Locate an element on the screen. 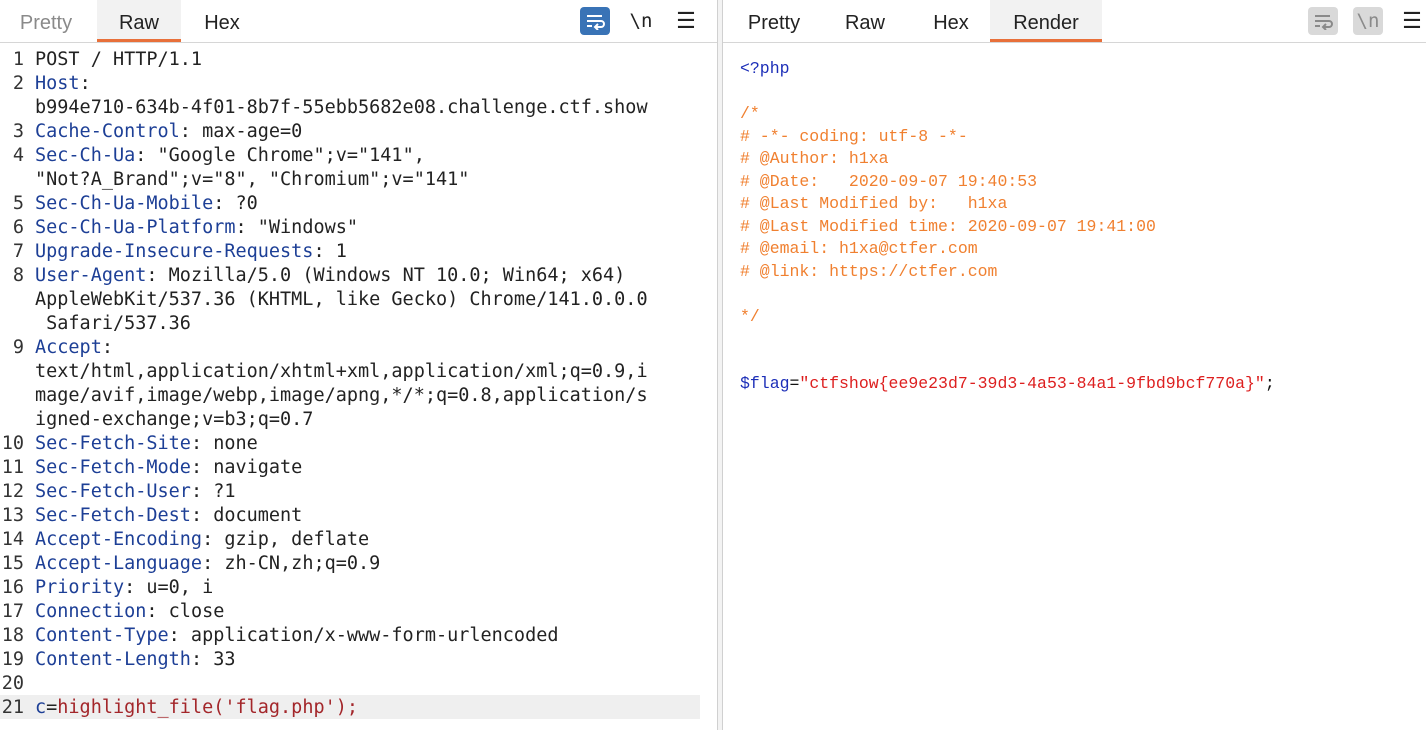 This screenshot has width=1426, height=730. header-value: ?1 is located at coordinates (219, 491).